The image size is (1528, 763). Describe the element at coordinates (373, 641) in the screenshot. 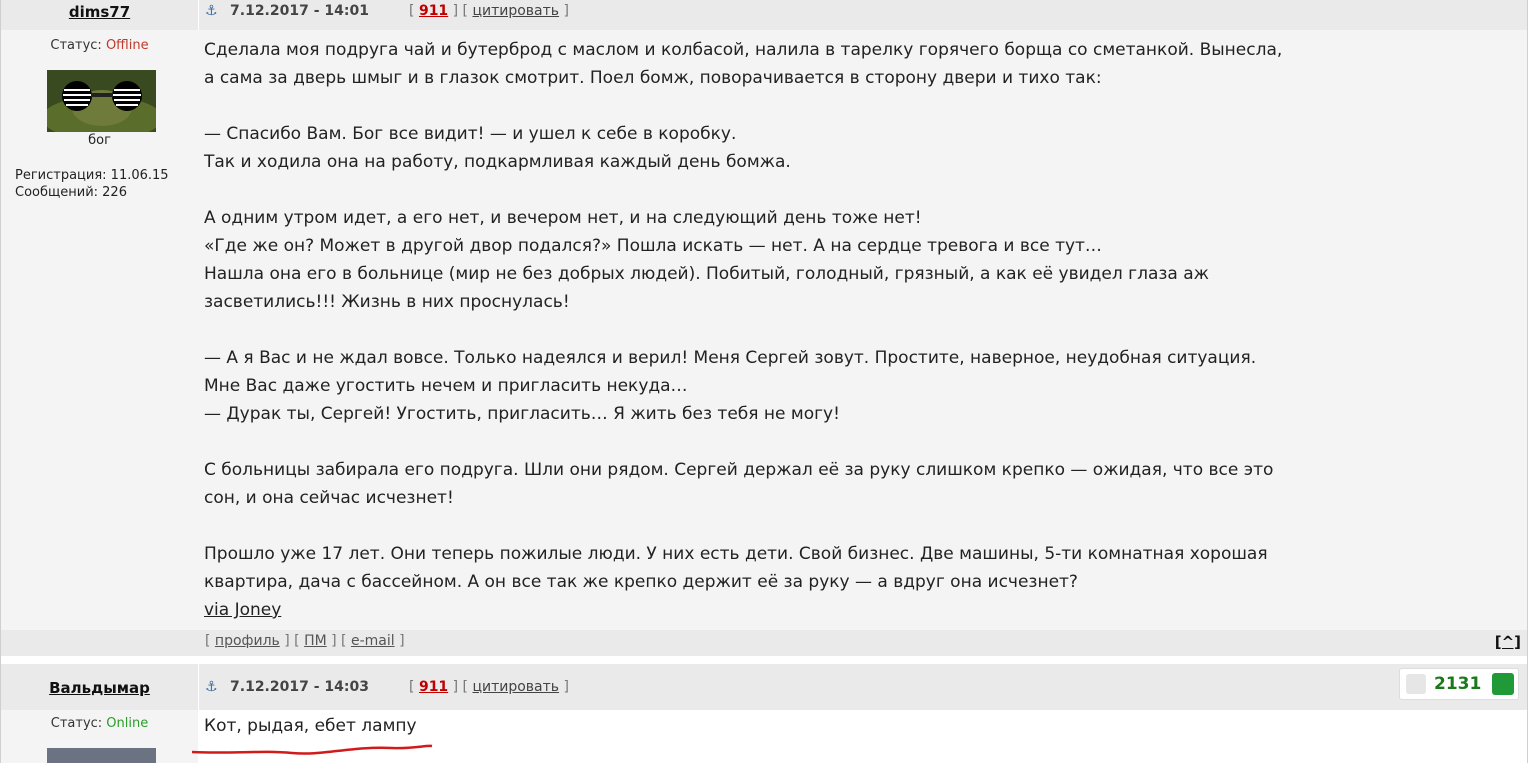

I see `email-link: e-mail` at that location.